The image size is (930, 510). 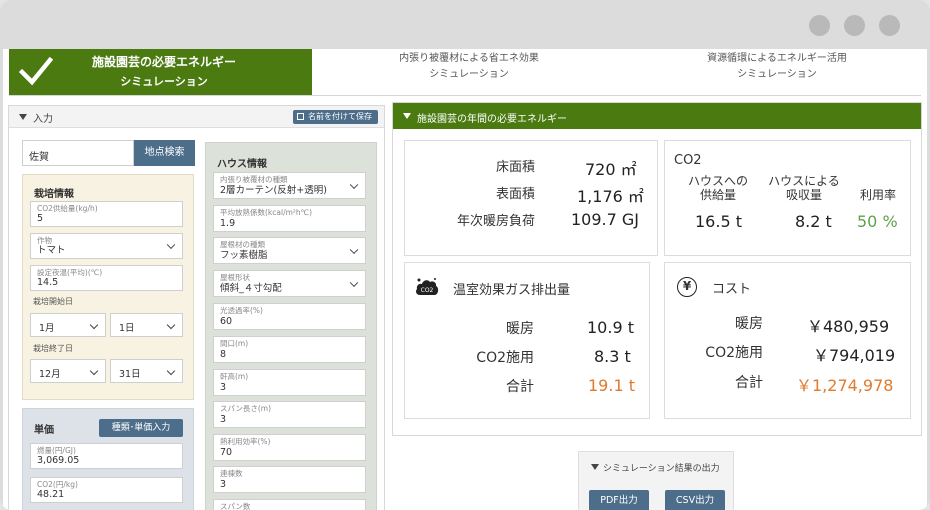 I want to click on night-temp-value: 14.5, so click(x=48, y=282).